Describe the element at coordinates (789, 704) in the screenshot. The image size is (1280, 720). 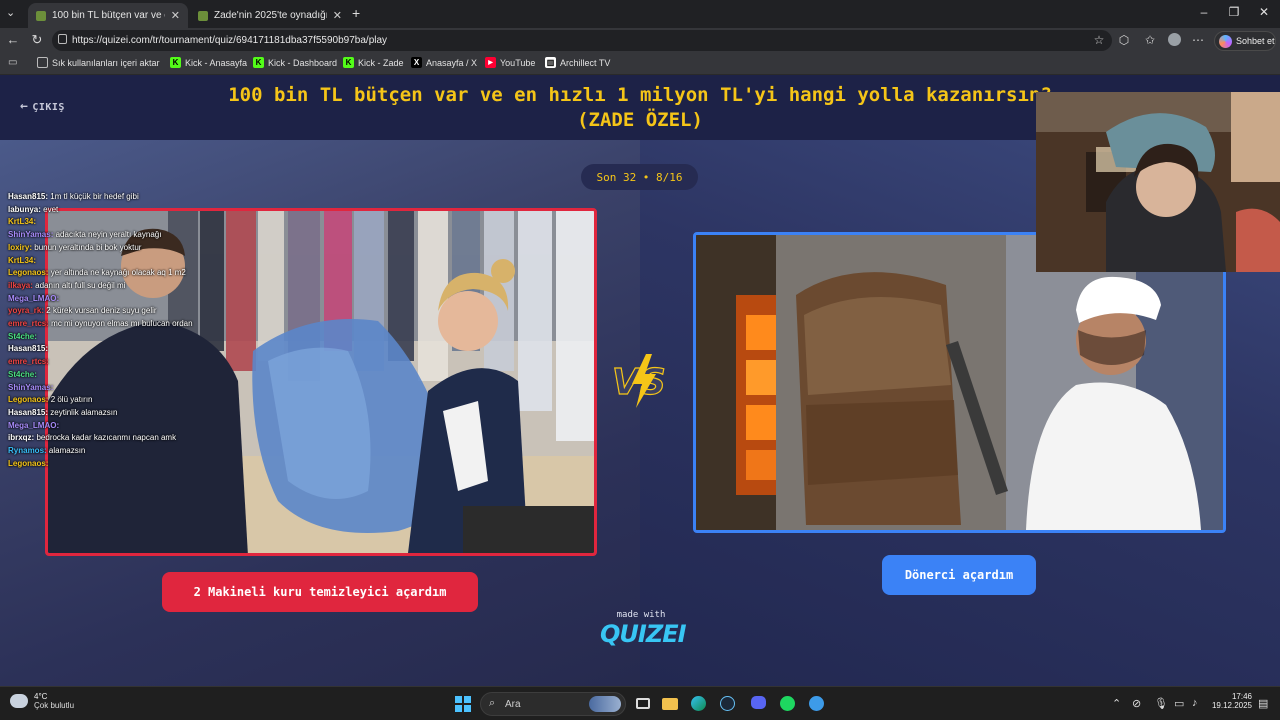
I see `spotify-icon` at that location.